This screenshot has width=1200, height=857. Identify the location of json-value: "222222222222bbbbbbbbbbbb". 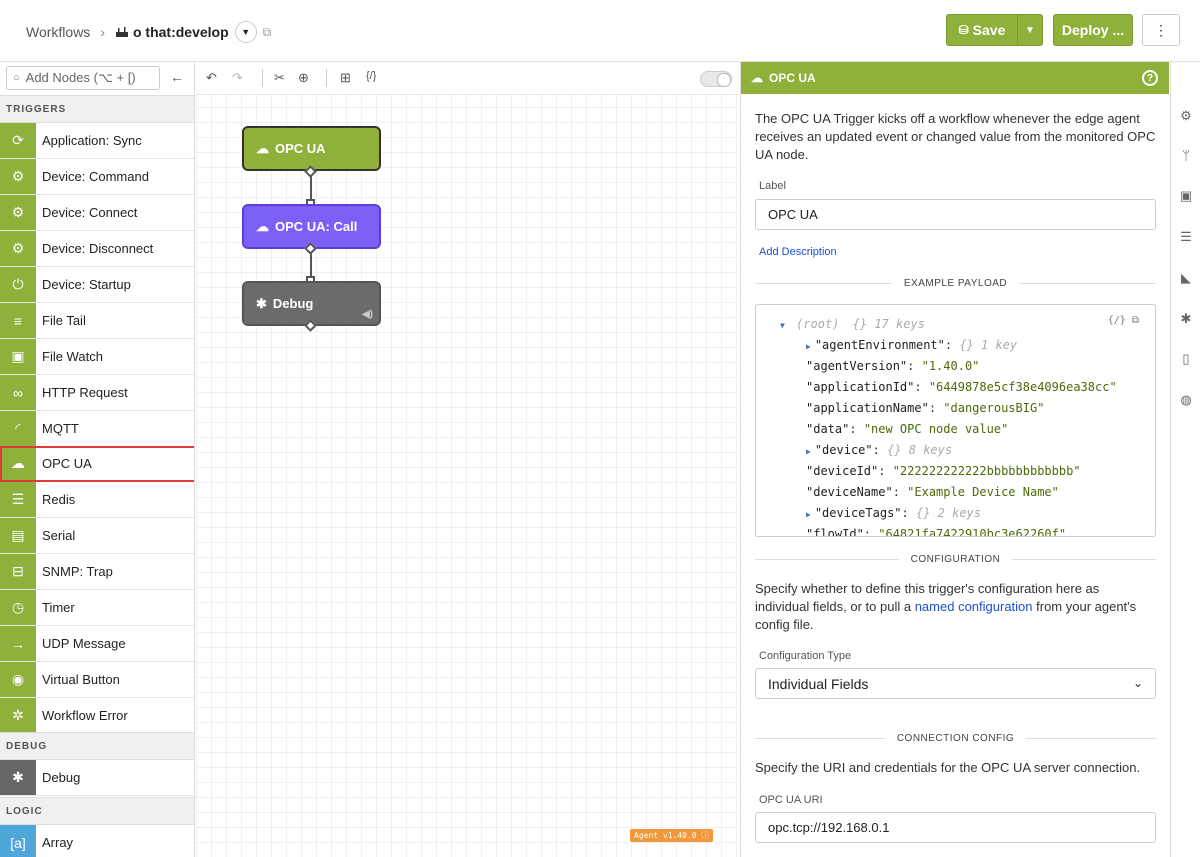
(986, 471).